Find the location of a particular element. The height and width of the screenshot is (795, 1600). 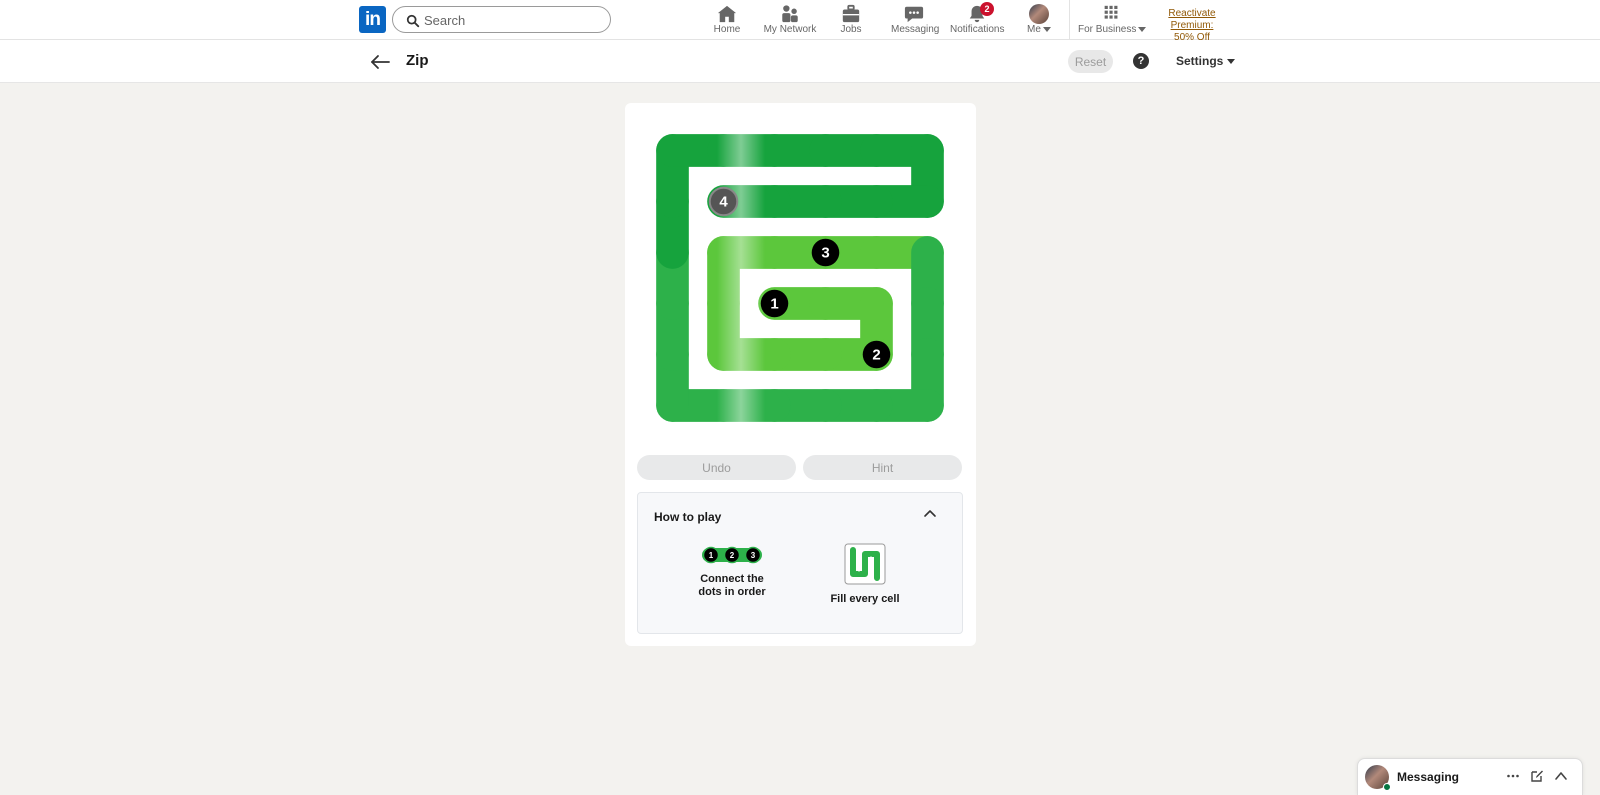

global-nav: in Home My Network Jobs Mes is located at coordinates (800, 21).